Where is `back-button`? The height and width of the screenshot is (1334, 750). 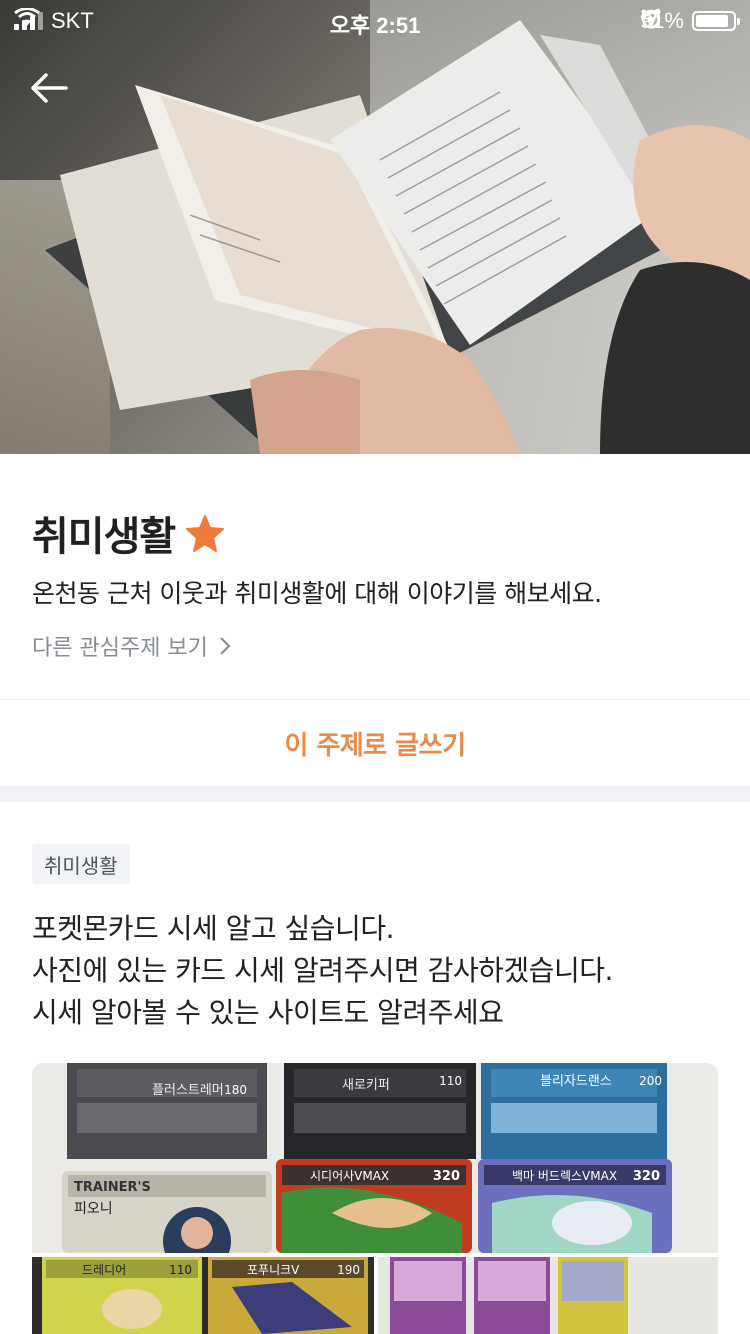 back-button is located at coordinates (50, 88).